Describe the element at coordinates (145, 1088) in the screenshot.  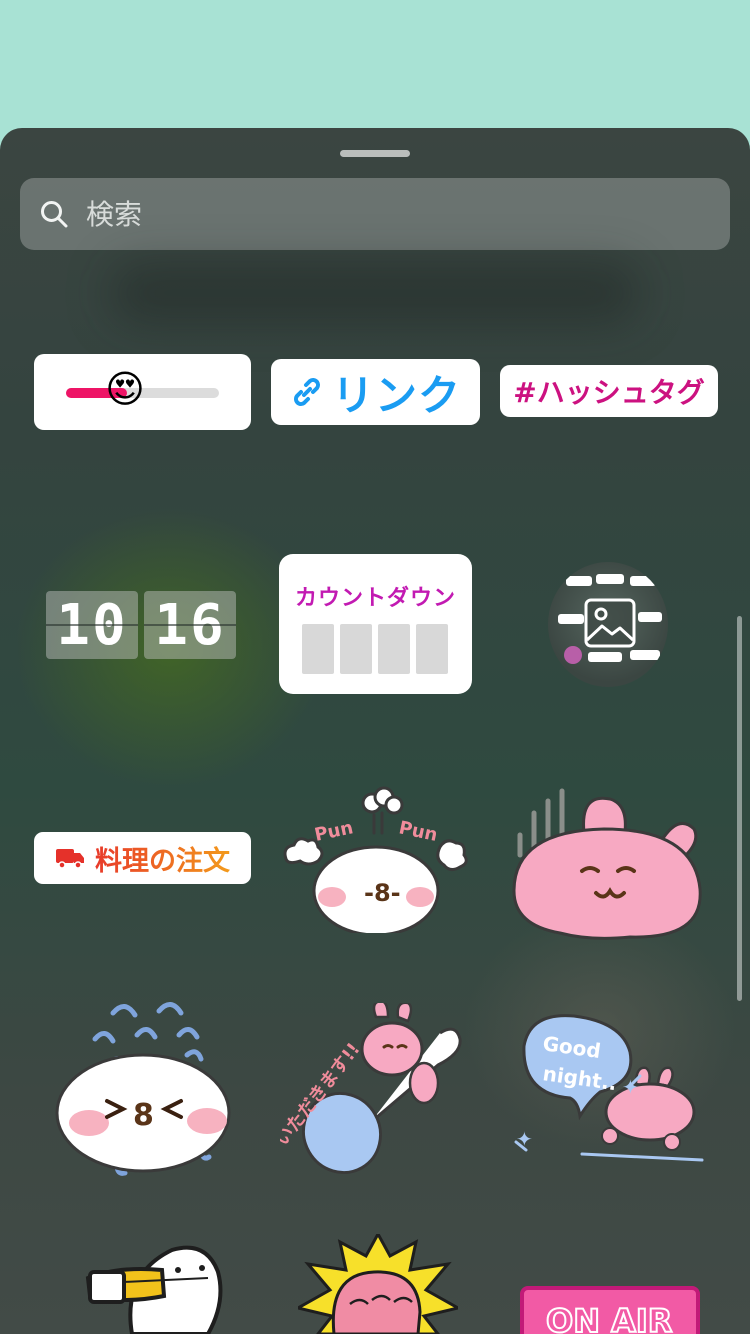
I see `worried-sticker: 8` at that location.